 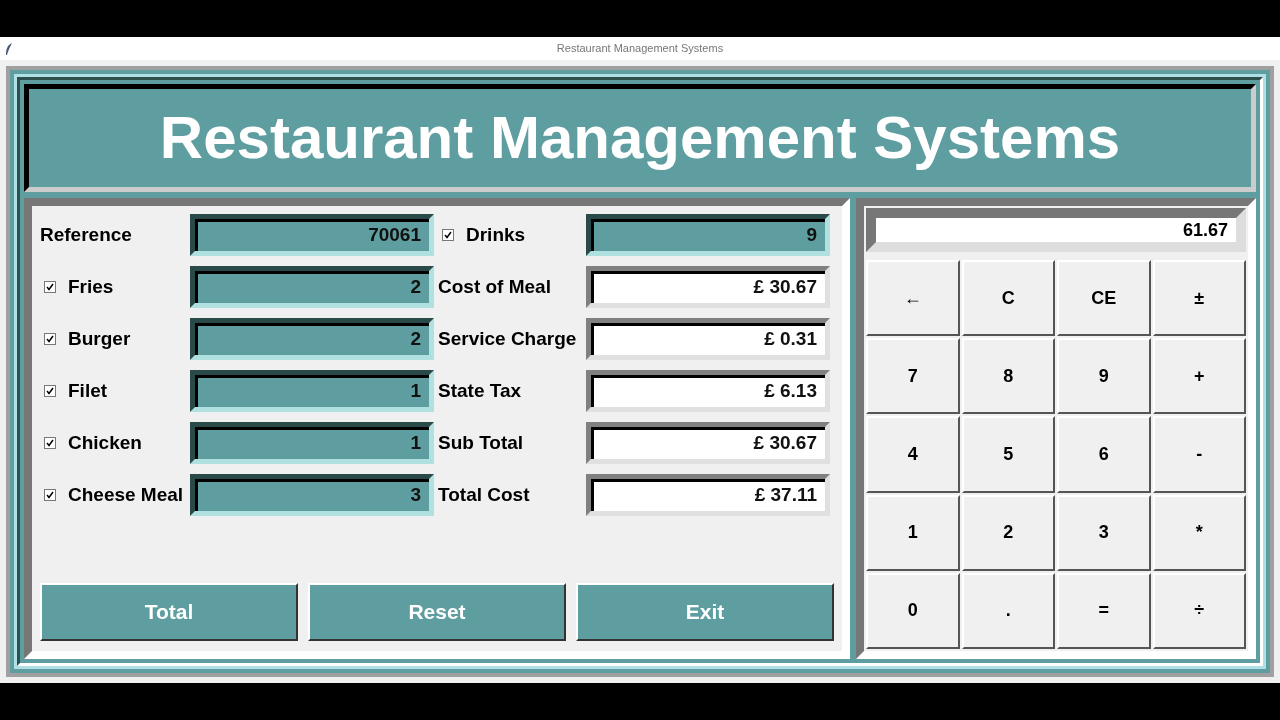 I want to click on calculator-key: 3, so click(x=1104, y=532).